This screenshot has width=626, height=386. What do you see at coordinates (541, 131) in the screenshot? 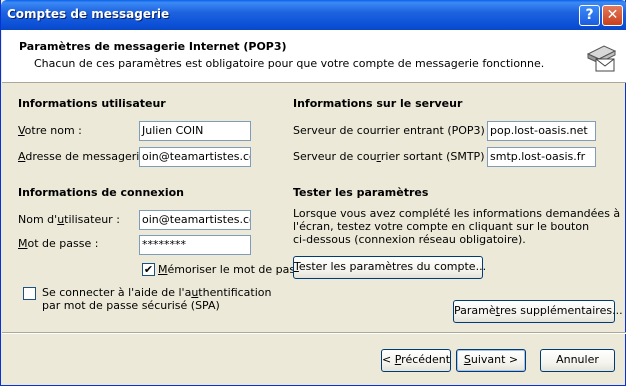
I see `incoming-server-input: pop.lost-oasis.net` at bounding box center [541, 131].